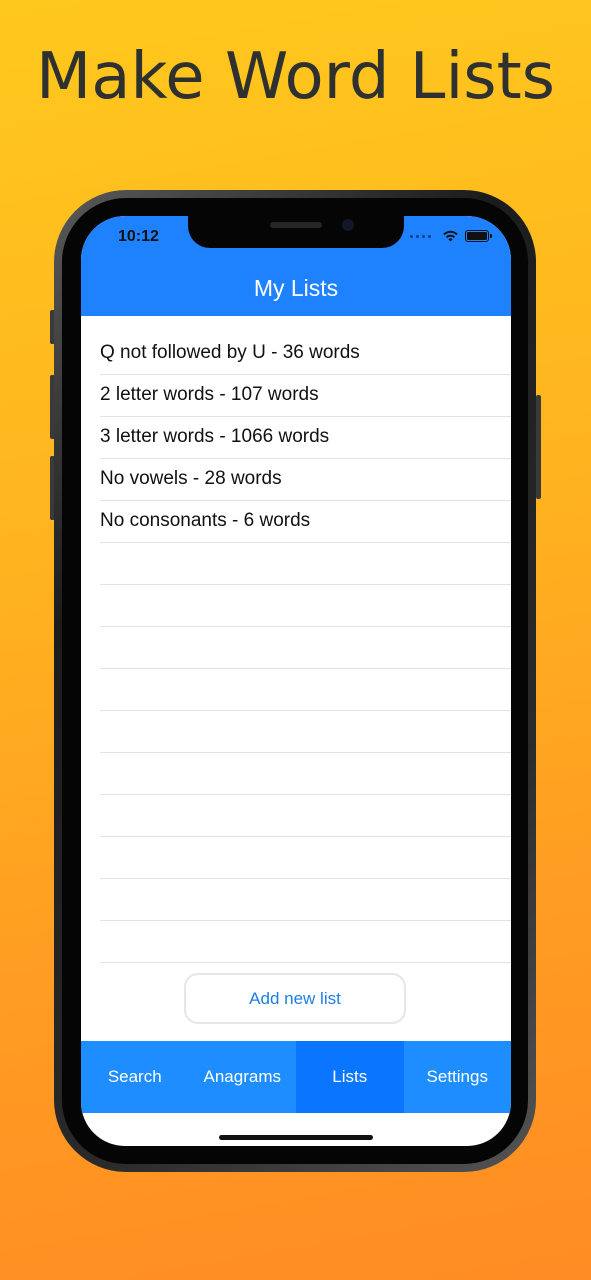  Describe the element at coordinates (348, 225) in the screenshot. I see `front-camera-icon` at that location.